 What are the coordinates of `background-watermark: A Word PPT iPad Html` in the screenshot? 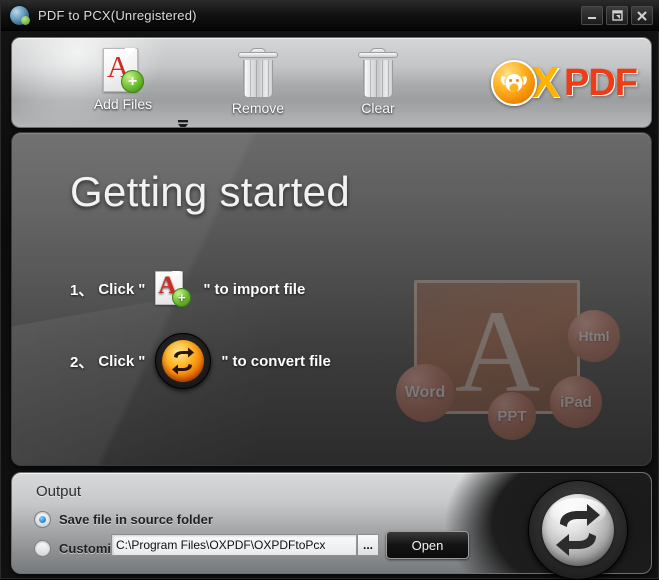 It's located at (521, 370).